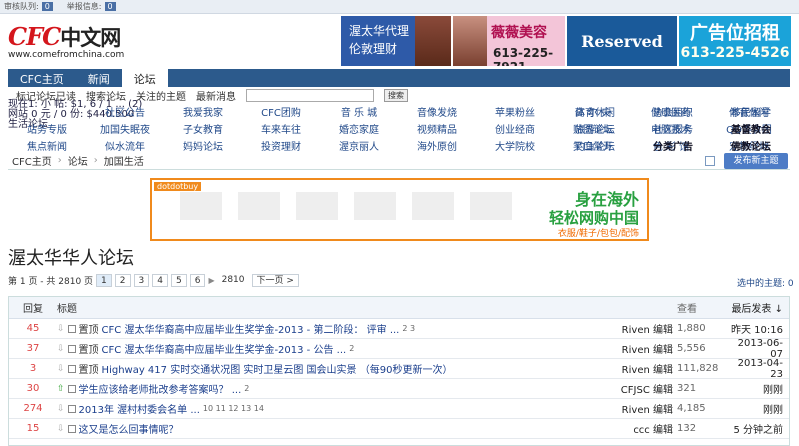 This screenshot has height=446, width=799. What do you see at coordinates (710, 161) in the screenshot?
I see `share-icon` at bounding box center [710, 161].